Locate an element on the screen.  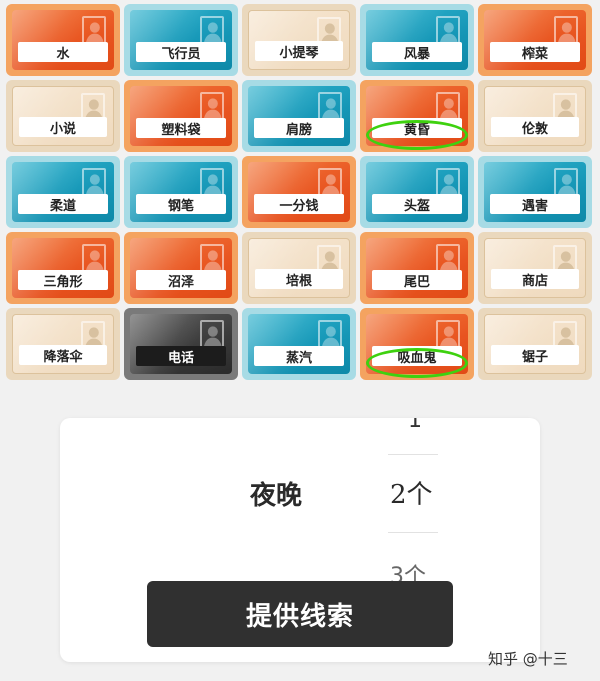
word-card: 培根 is located at coordinates (299, 268).